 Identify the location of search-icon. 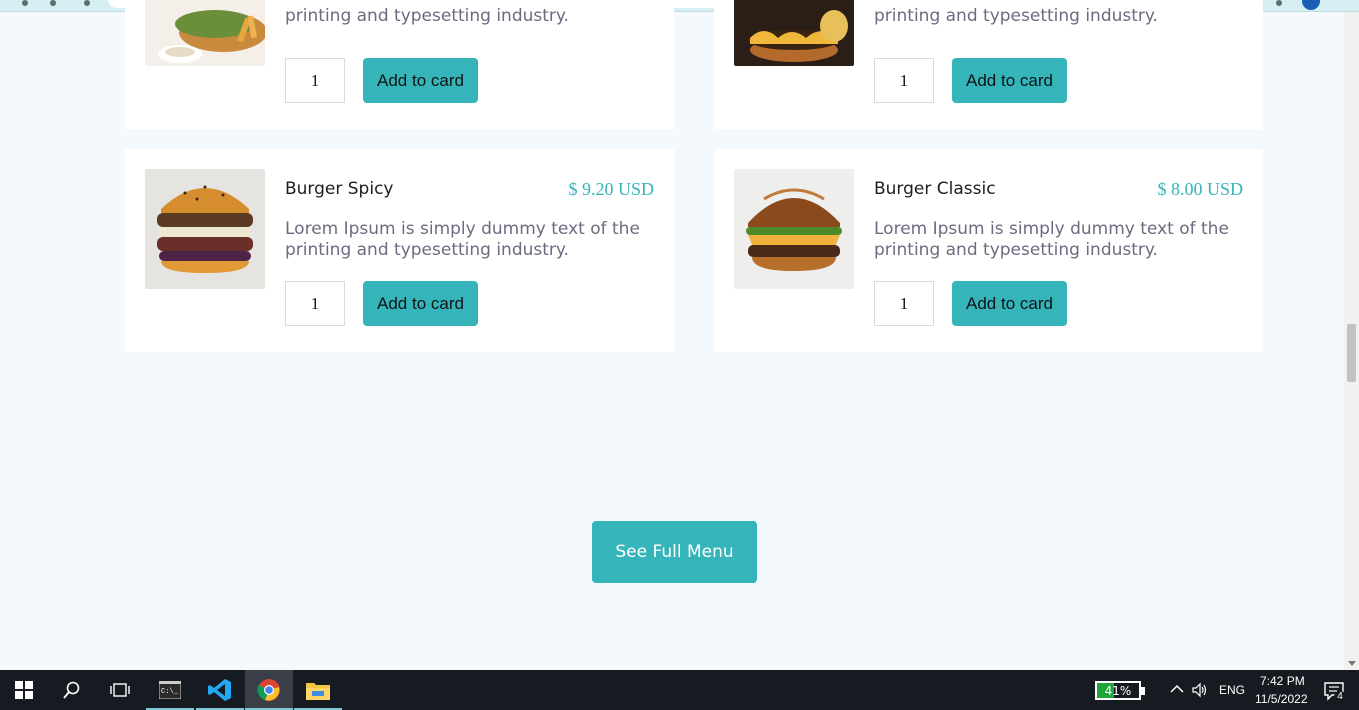
(71, 690).